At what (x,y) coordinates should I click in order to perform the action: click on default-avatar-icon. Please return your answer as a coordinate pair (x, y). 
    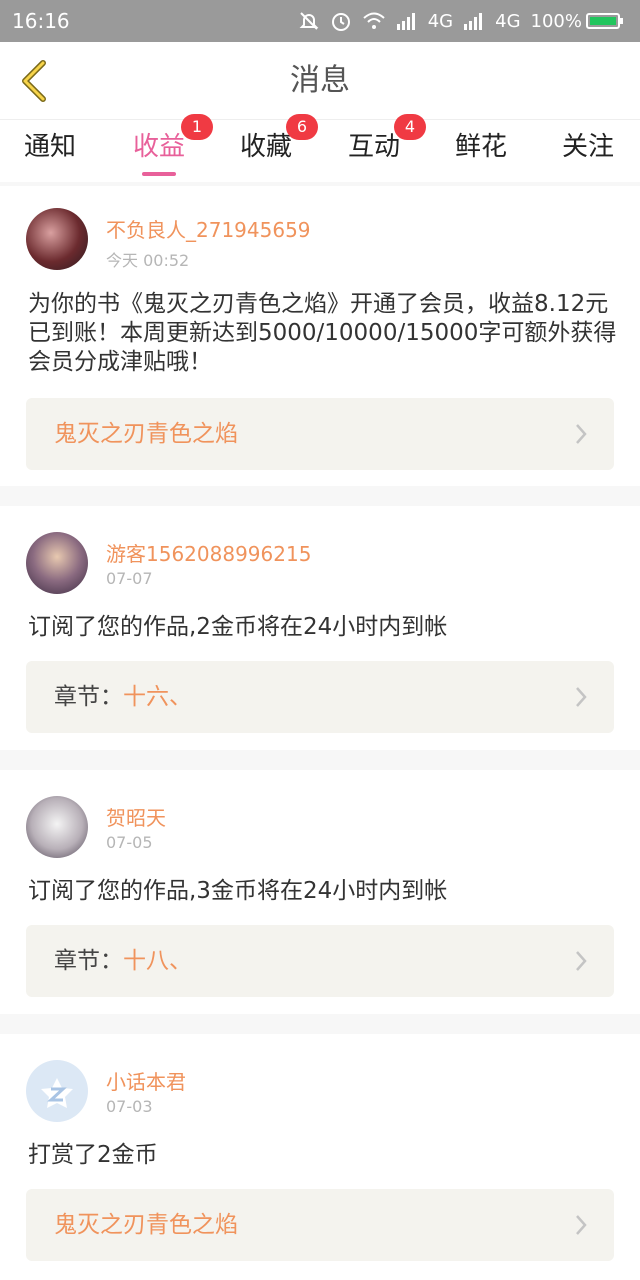
    Looking at the image, I should click on (57, 1091).